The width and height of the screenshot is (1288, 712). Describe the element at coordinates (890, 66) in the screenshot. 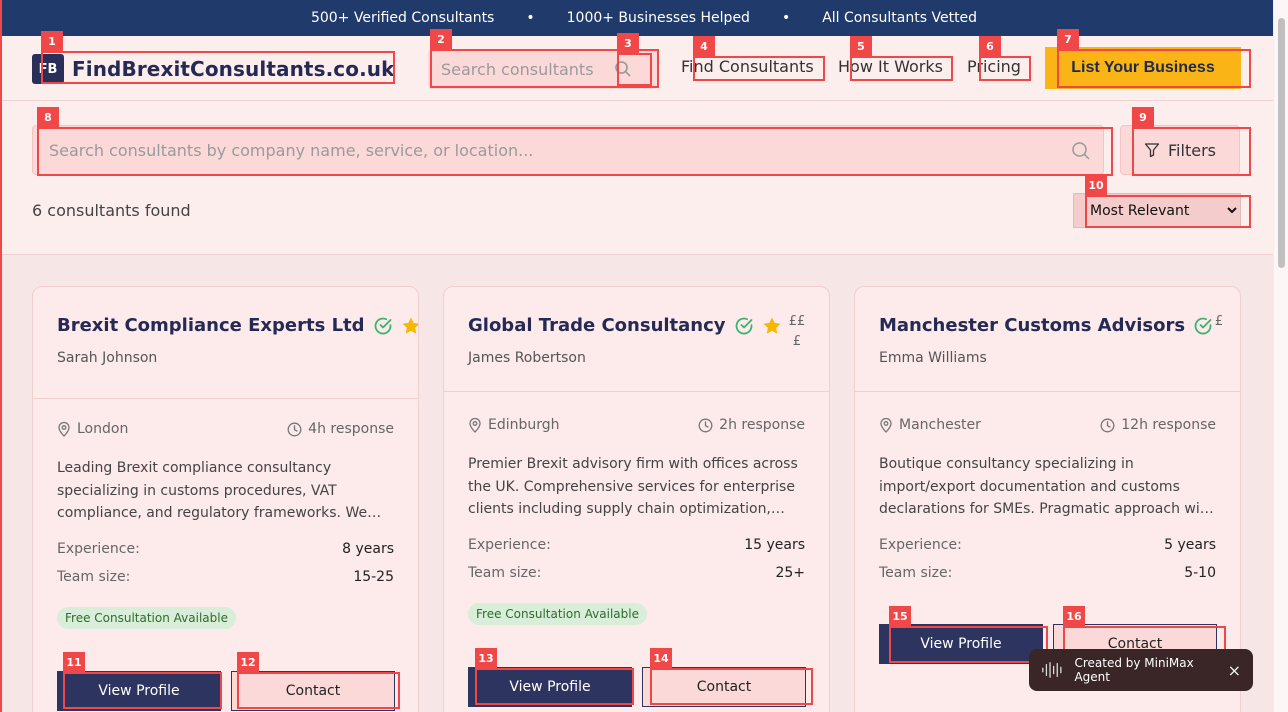

I see `nav-how-it-works: How It Works` at that location.